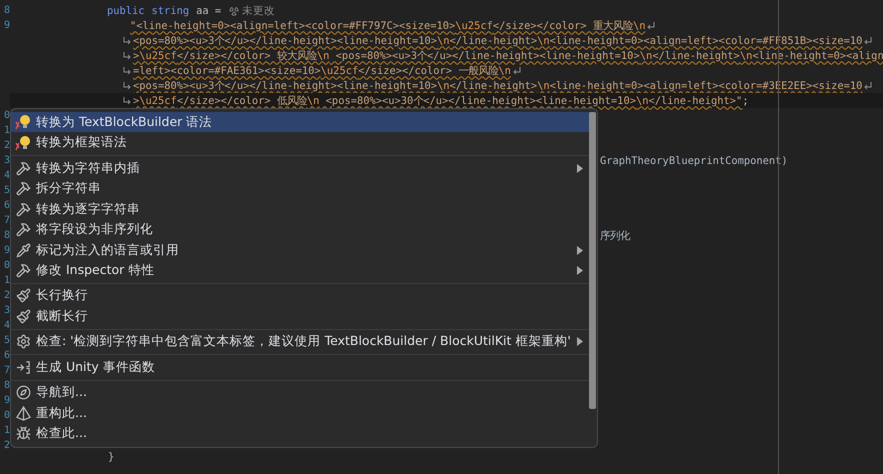  What do you see at coordinates (817, 56) in the screenshot?
I see `string-literal: <line-height=0><align` at bounding box center [817, 56].